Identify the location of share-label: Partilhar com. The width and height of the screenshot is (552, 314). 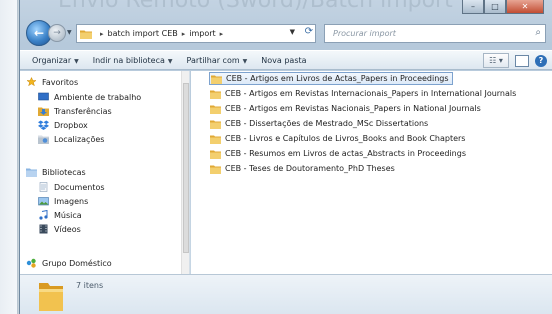
(213, 60).